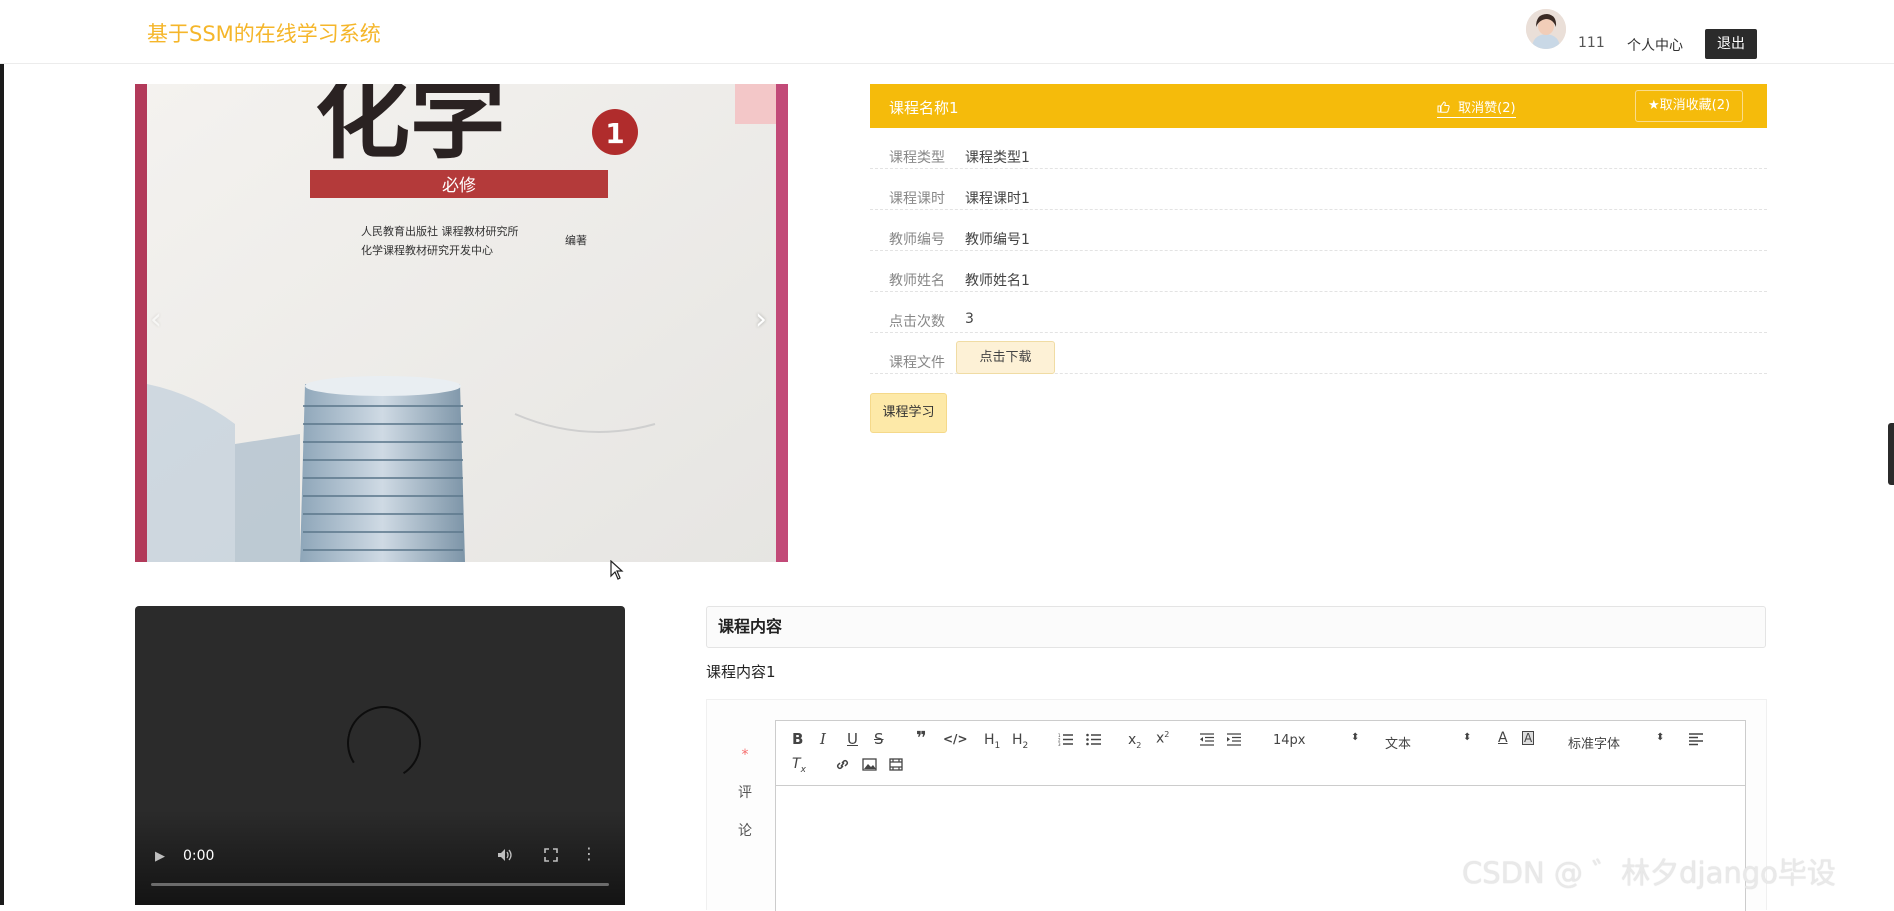 The image size is (1894, 911). What do you see at coordinates (1891, 454) in the screenshot?
I see `side-scroll-tab` at bounding box center [1891, 454].